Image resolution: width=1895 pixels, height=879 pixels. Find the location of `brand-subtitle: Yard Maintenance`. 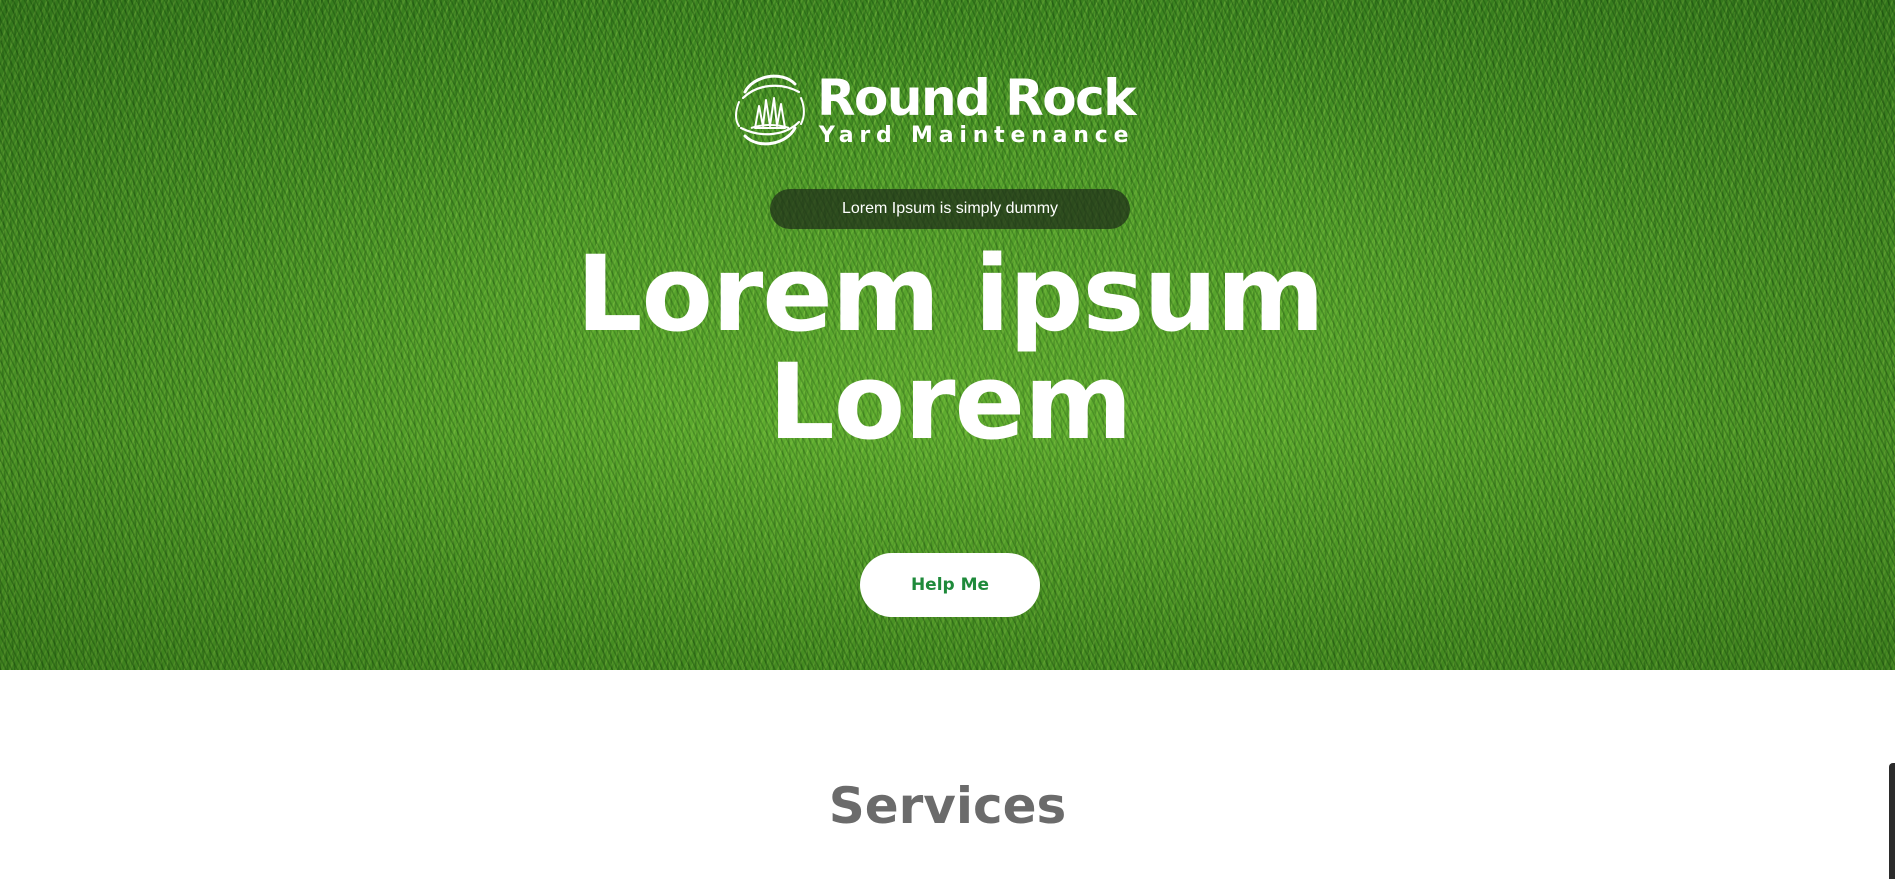

brand-subtitle: Yard Maintenance is located at coordinates (977, 135).